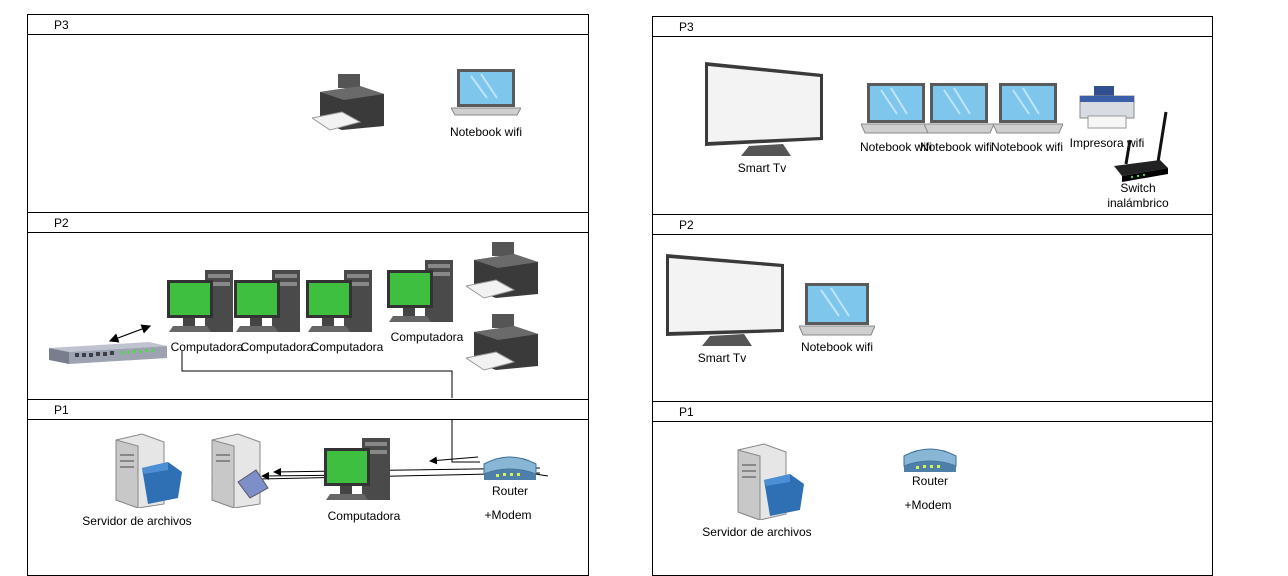 The width and height of the screenshot is (1288, 576). Describe the element at coordinates (932, 27) in the screenshot. I see `right-p3-header: P3` at that location.